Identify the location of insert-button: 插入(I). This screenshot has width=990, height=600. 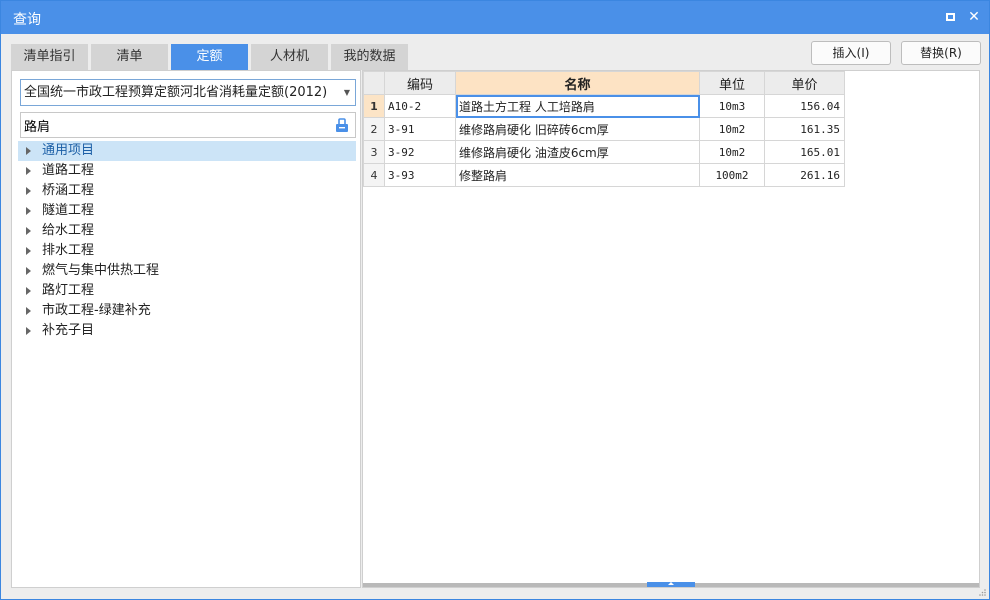
(851, 53).